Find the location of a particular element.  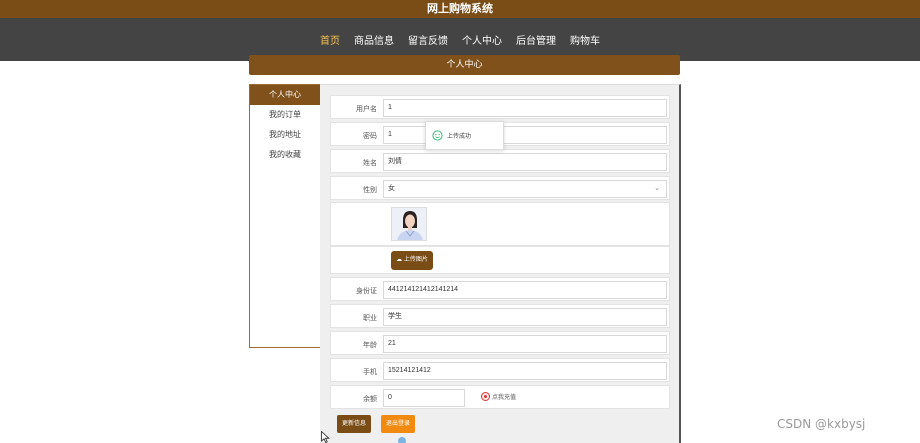

cloud-upload-icon: ☁ is located at coordinates (399, 260).